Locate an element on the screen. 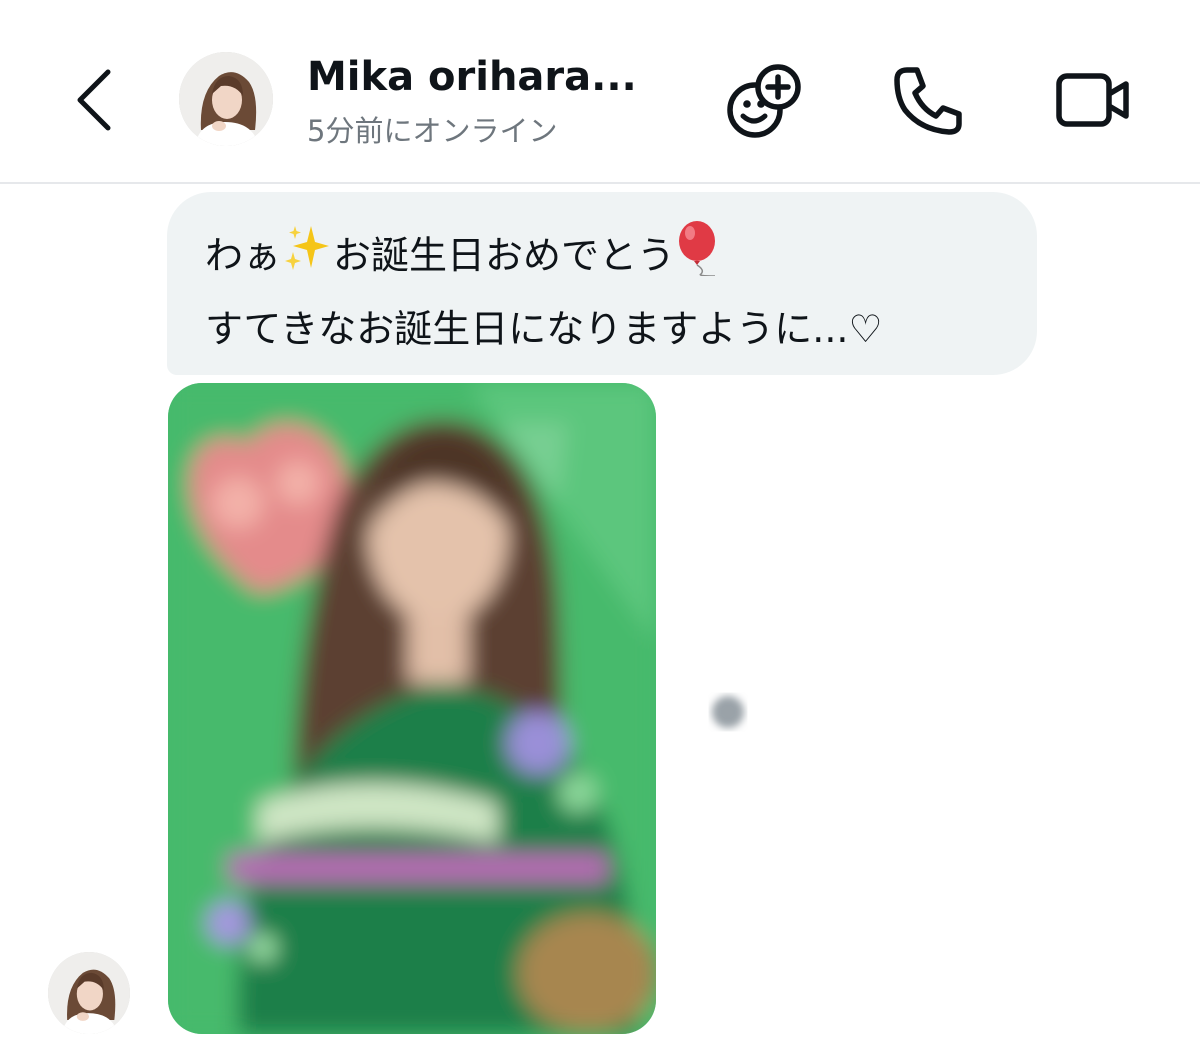 The height and width of the screenshot is (1051, 1200). sparkles-emoji is located at coordinates (307, 258).